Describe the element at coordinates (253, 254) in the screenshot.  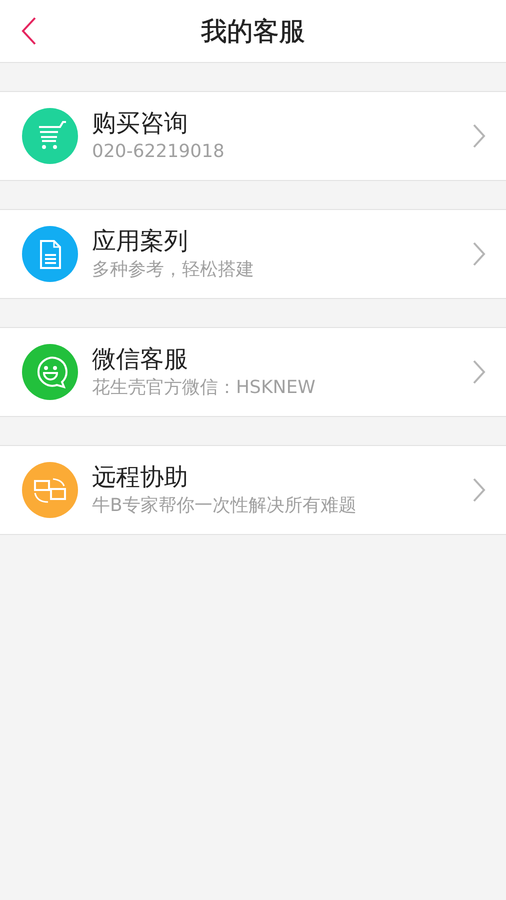
I see `list-item: 应用案列 多种参考，轻松搭建` at that location.